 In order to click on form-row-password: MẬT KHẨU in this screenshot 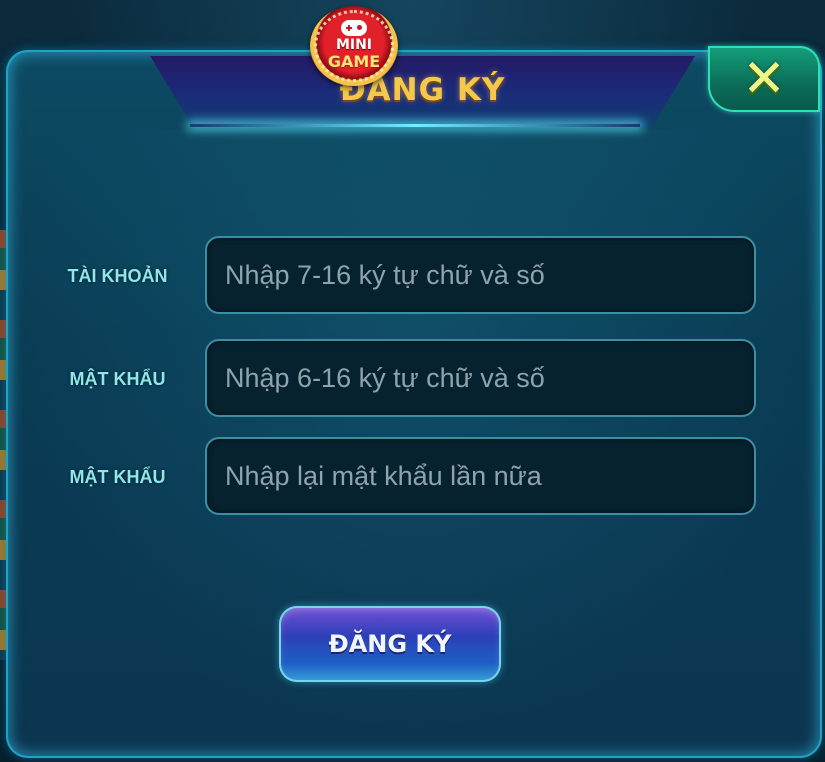, I will do `click(412, 379)`.